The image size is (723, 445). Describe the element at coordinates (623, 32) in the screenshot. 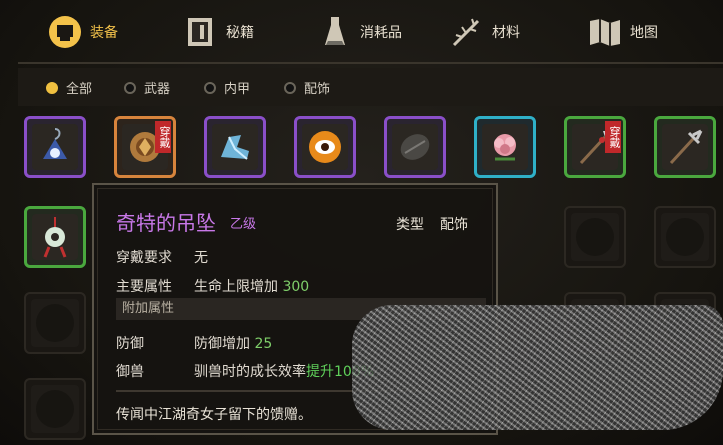

I see `tab-map: 地图` at that location.